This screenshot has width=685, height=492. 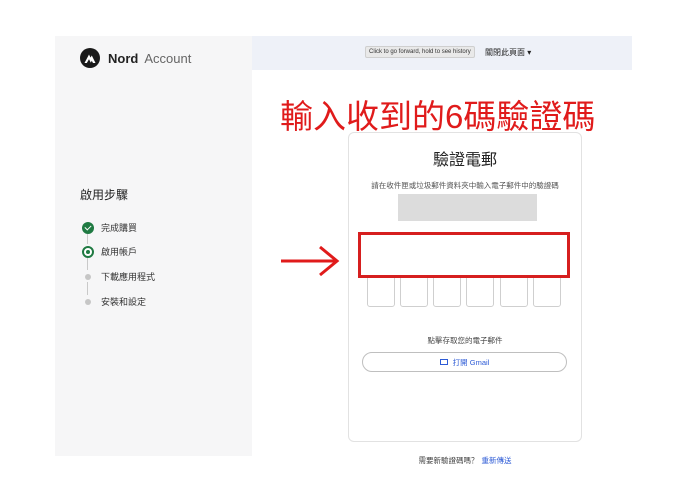 What do you see at coordinates (465, 185) in the screenshot?
I see `card-description: 請在收件匣或垃圾郵件資料夾中輸入電子郵件中的驗證碼` at bounding box center [465, 185].